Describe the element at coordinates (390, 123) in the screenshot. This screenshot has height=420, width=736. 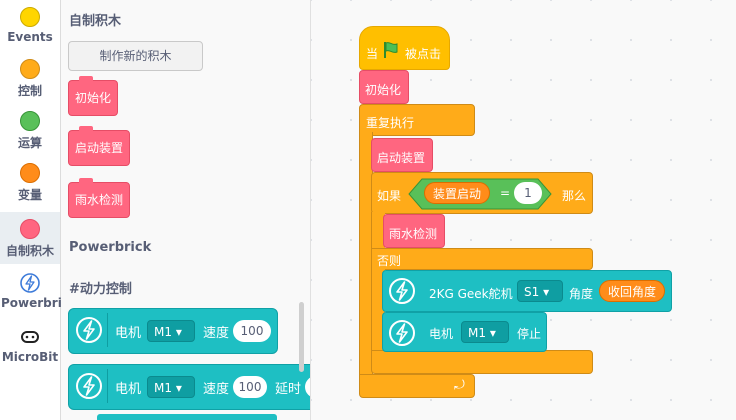
I see `block-label: 重复执行` at that location.